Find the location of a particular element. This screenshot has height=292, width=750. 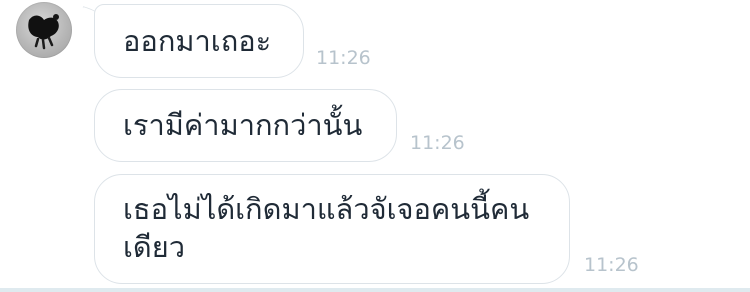

message-bubble-1: ออกมาเถอะ is located at coordinates (199, 41).